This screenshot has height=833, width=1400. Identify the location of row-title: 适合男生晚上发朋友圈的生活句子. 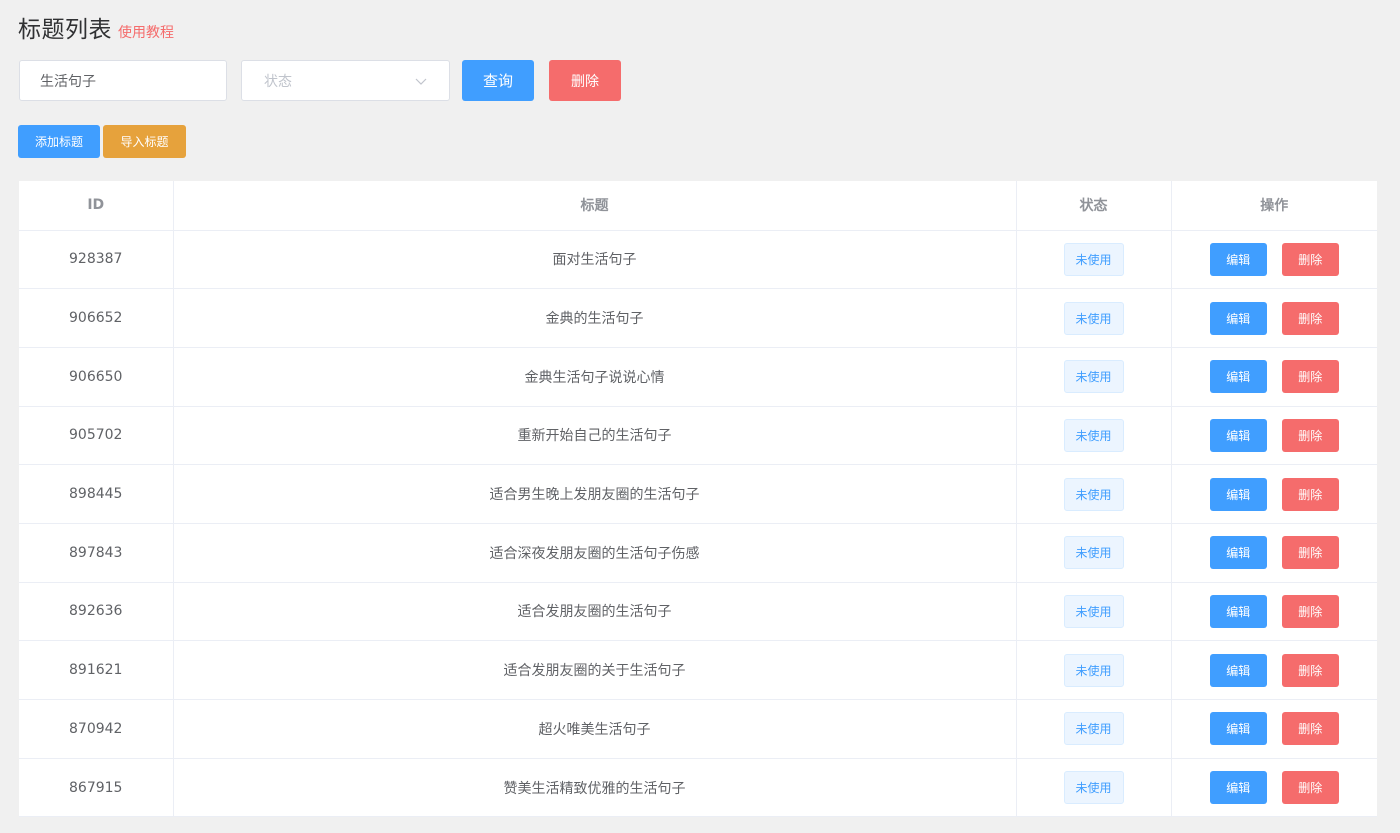
(595, 494).